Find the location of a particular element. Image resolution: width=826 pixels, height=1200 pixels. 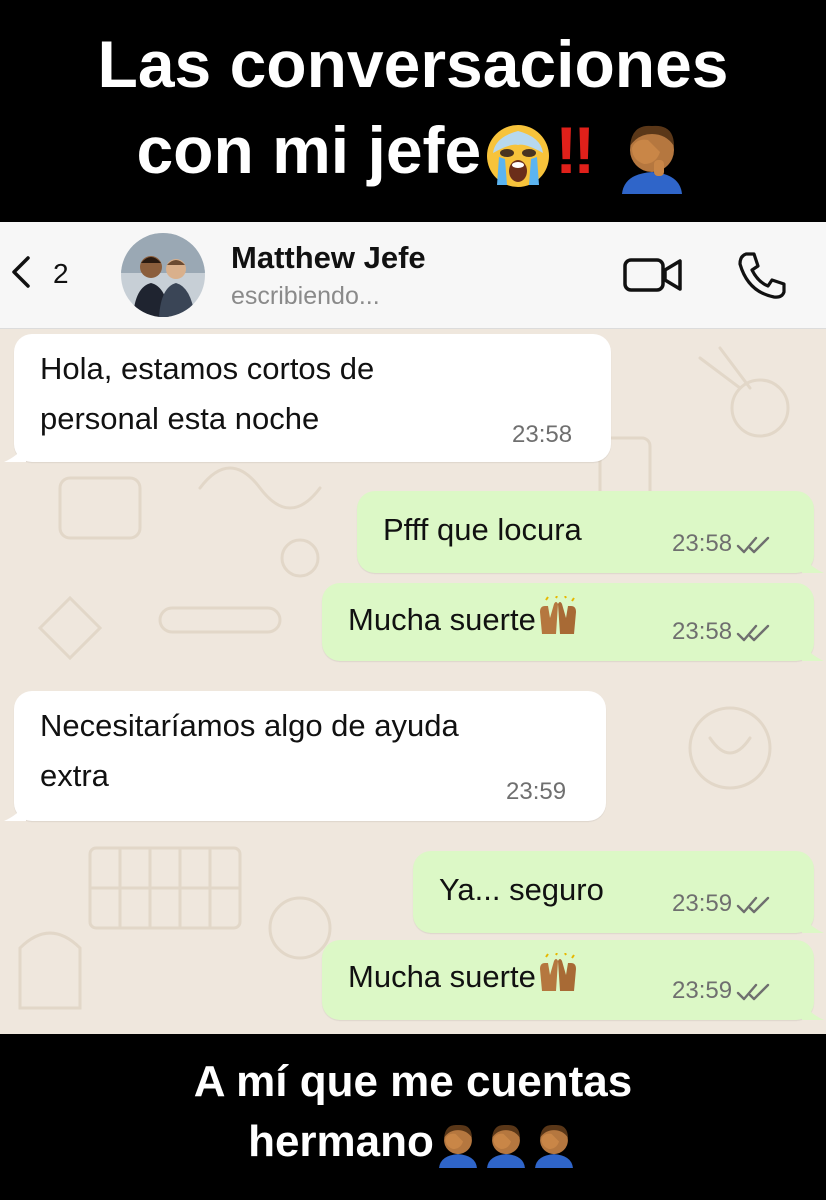

message-bubble-incoming: Necesitaríamos algo de ayuda extra 23:59 is located at coordinates (305, 756).